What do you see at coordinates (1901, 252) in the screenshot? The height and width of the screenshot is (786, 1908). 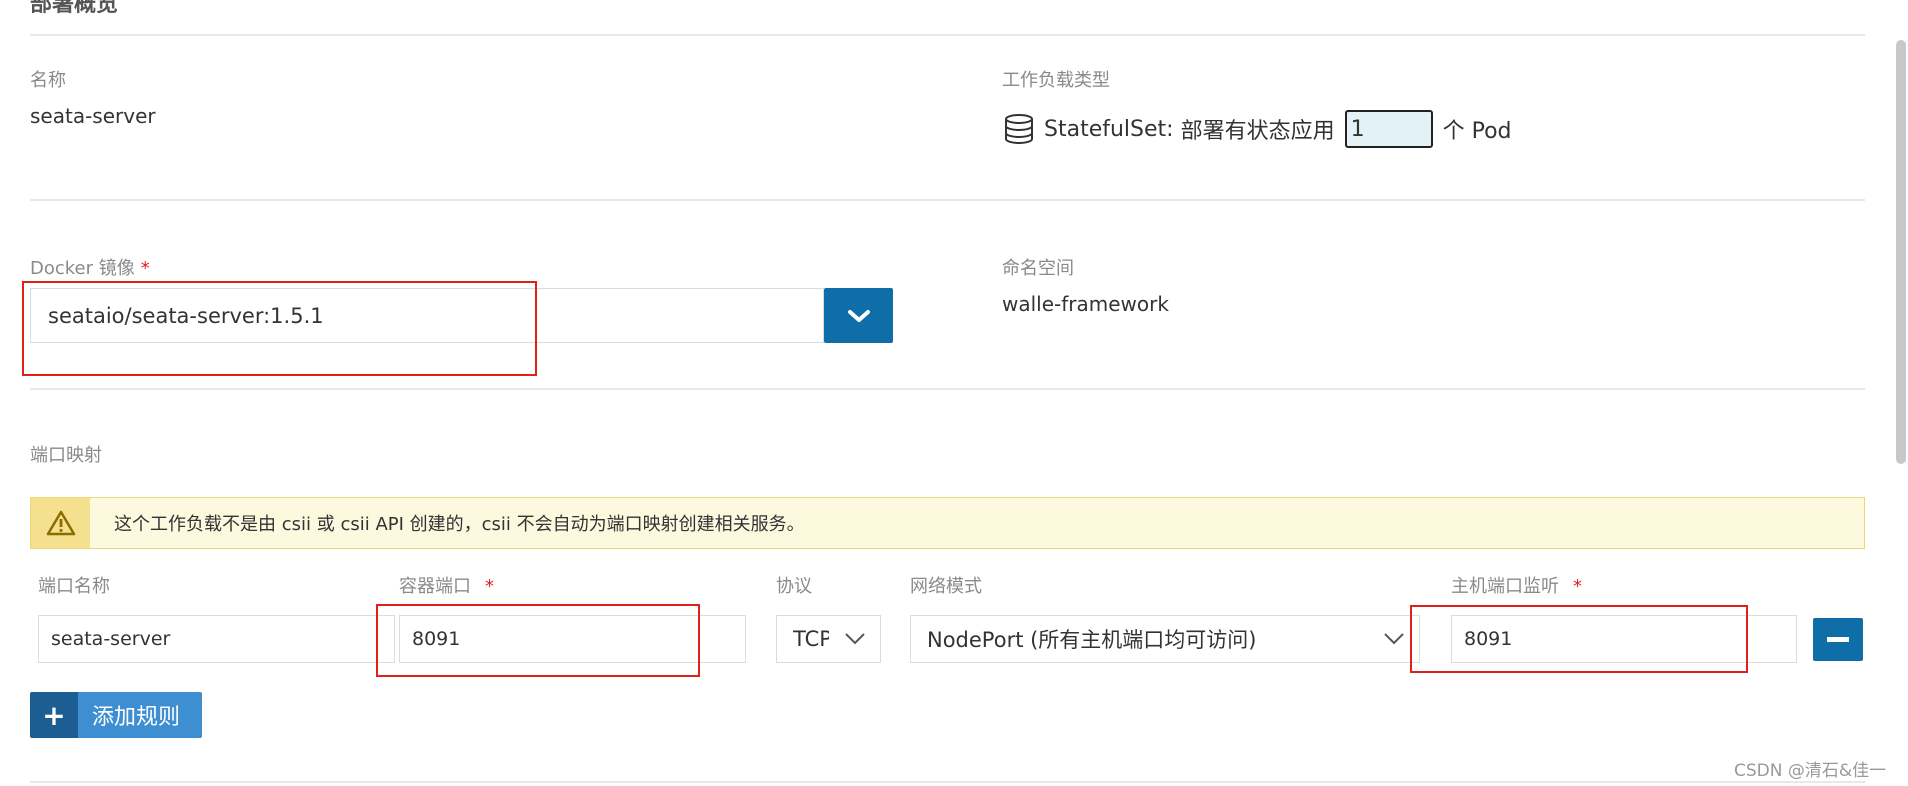 I see `scrollbar` at bounding box center [1901, 252].